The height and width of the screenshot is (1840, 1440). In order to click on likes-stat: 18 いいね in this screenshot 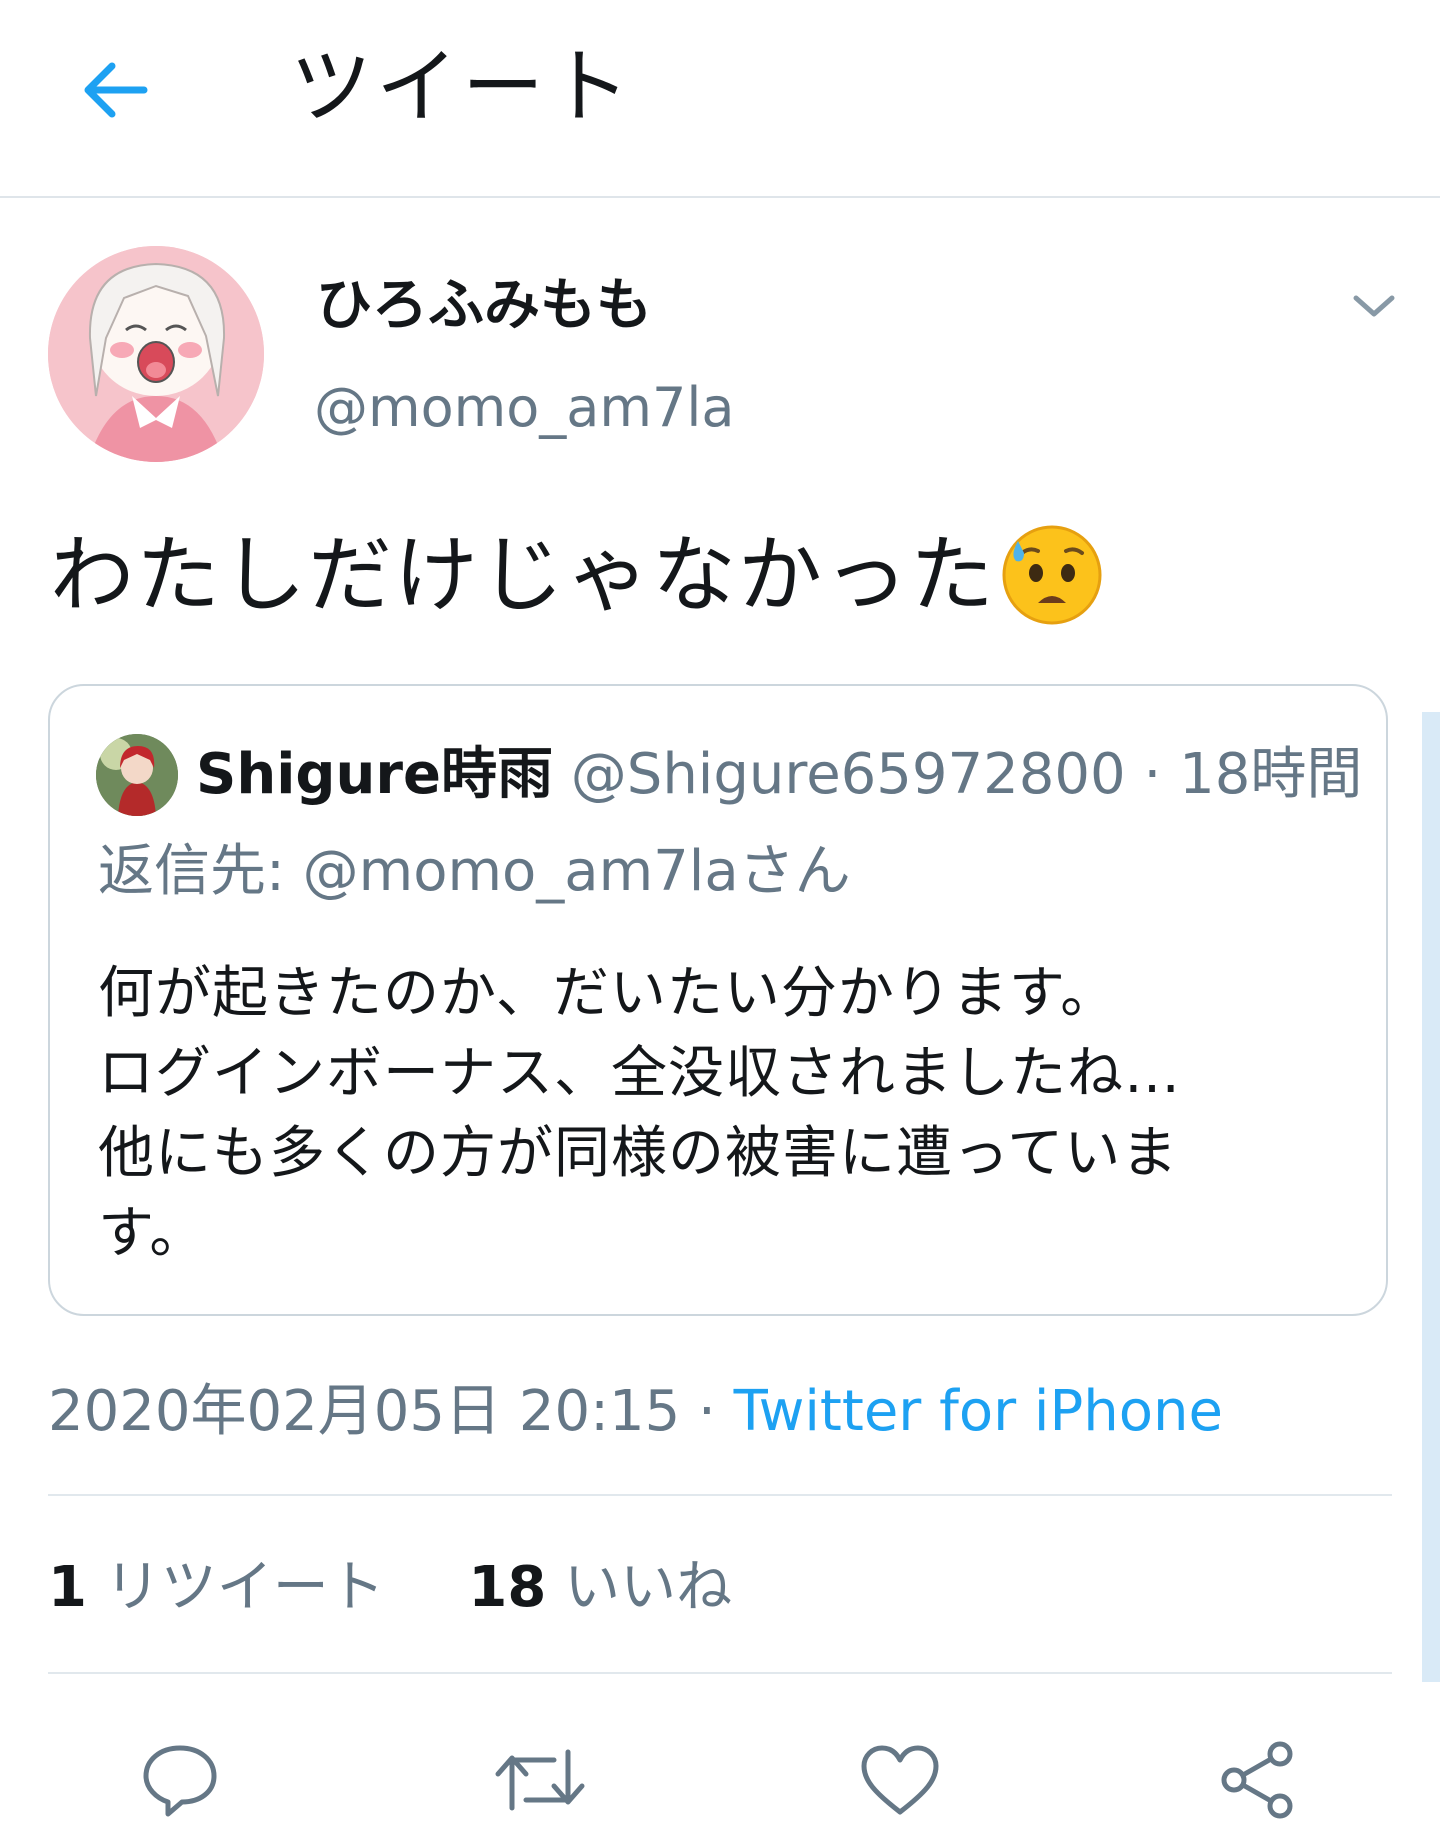, I will do `click(600, 1587)`.